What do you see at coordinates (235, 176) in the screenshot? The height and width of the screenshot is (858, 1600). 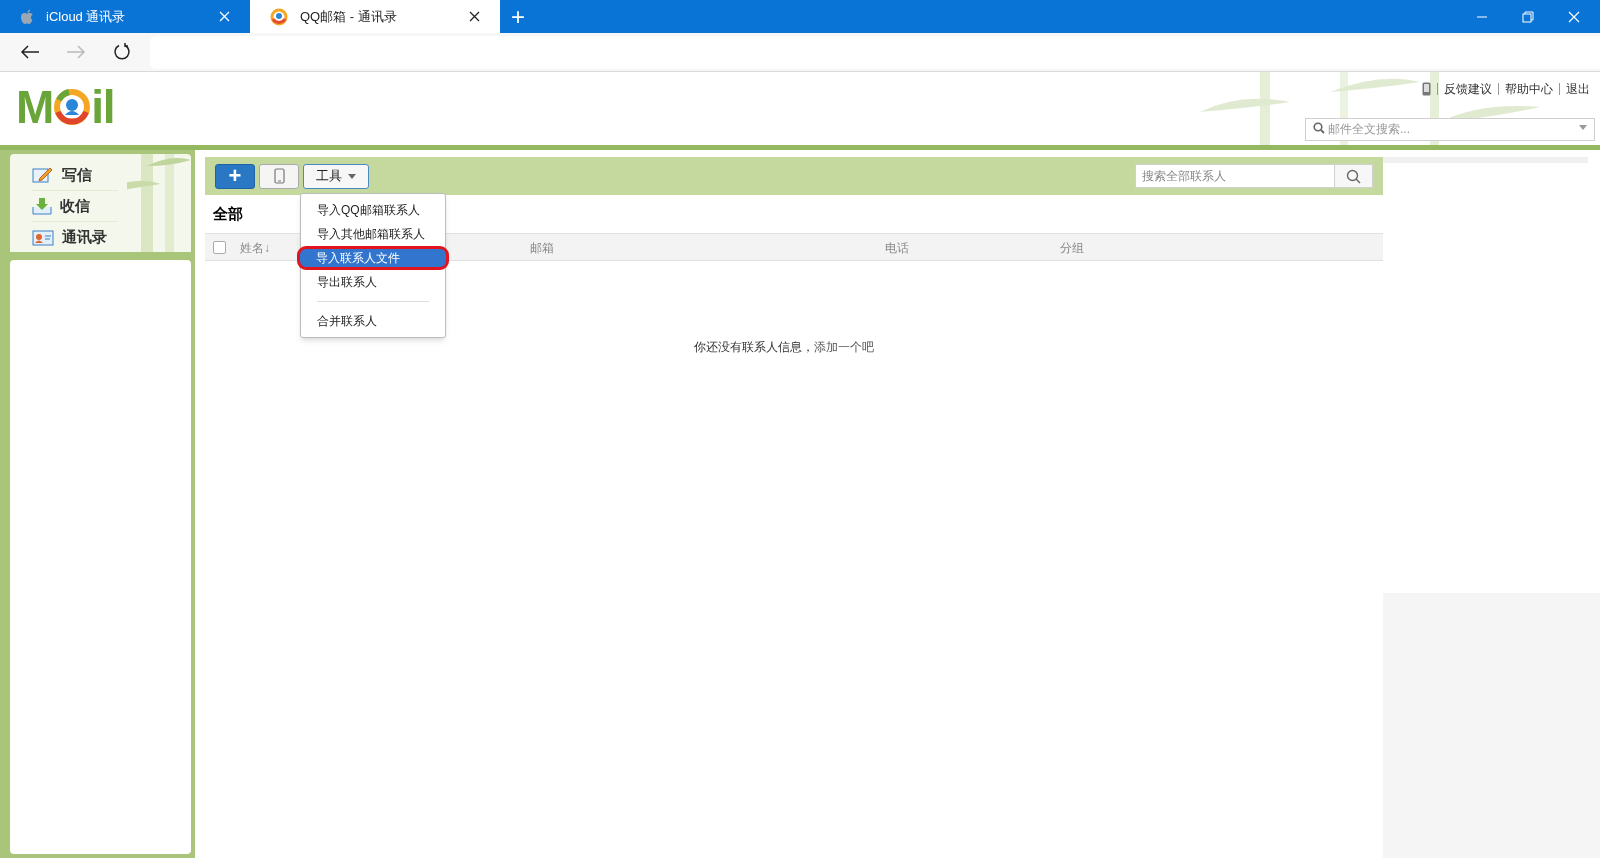 I see `add-contact-button: +` at bounding box center [235, 176].